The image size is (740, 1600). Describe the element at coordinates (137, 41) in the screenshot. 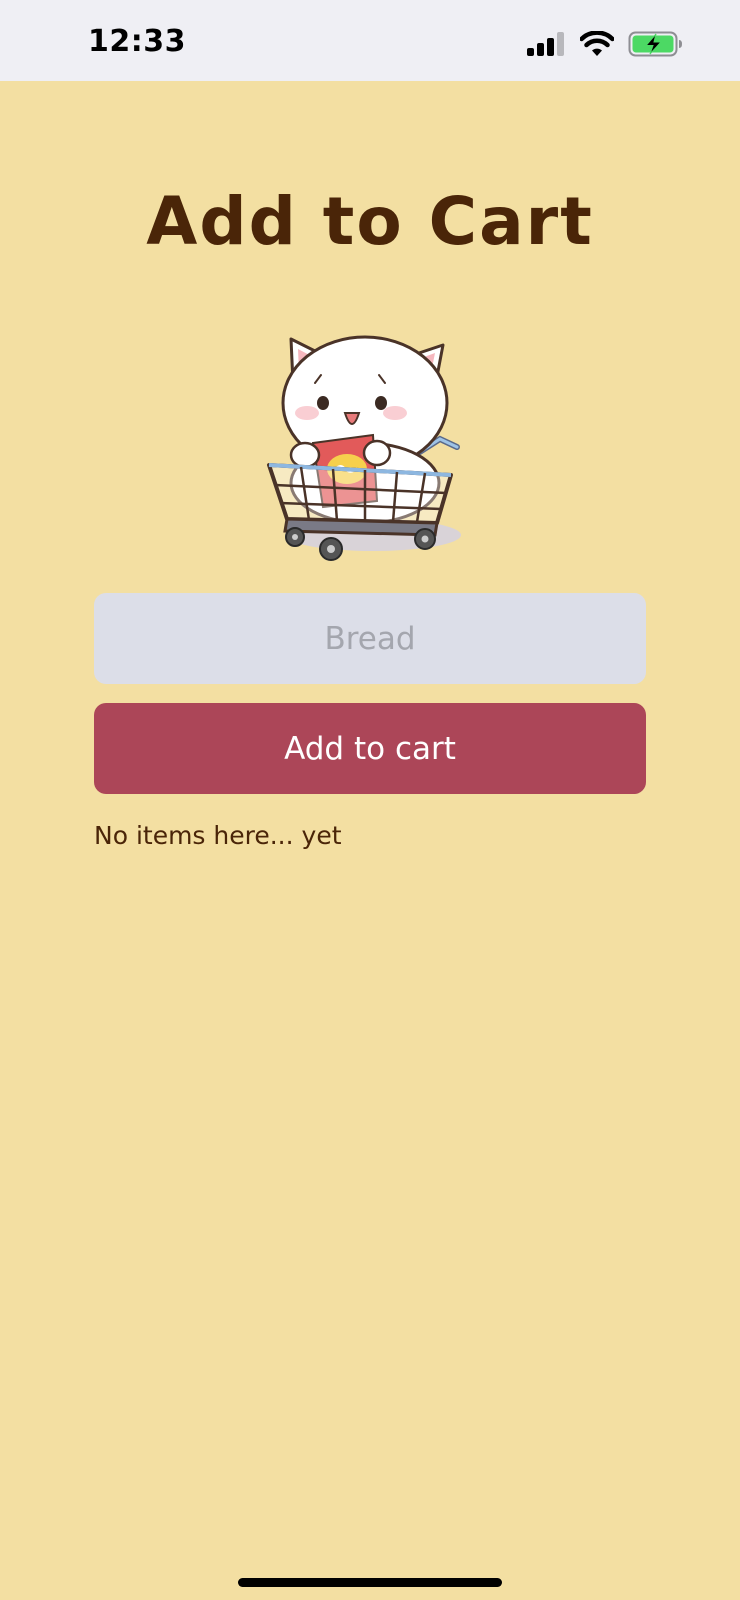

I see `status-time: 12:33` at that location.